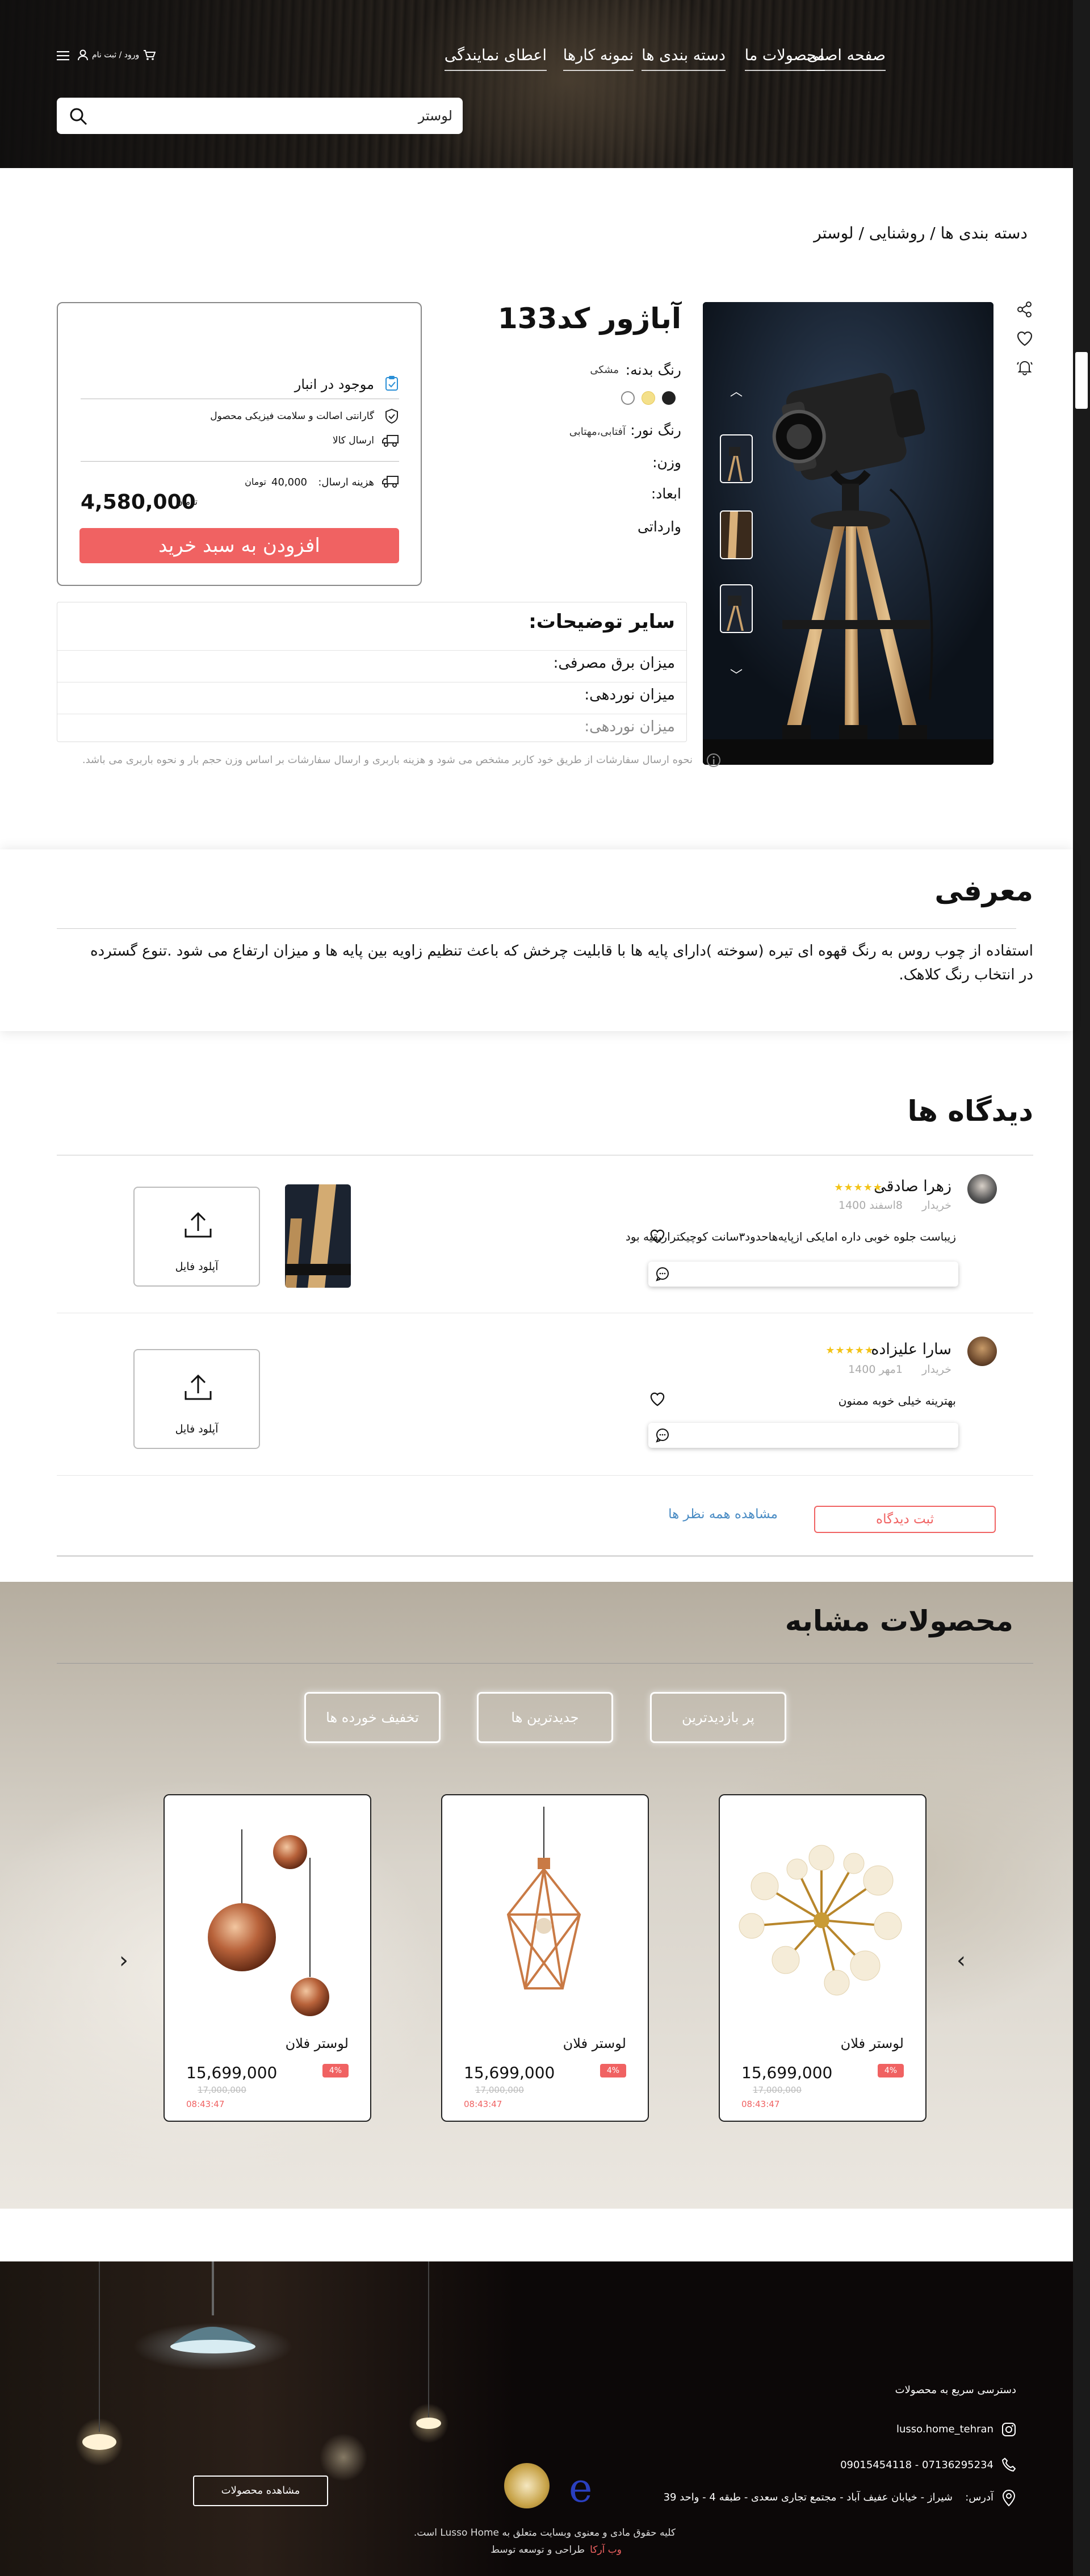  Describe the element at coordinates (274, 116) in the screenshot. I see `search-input` at that location.